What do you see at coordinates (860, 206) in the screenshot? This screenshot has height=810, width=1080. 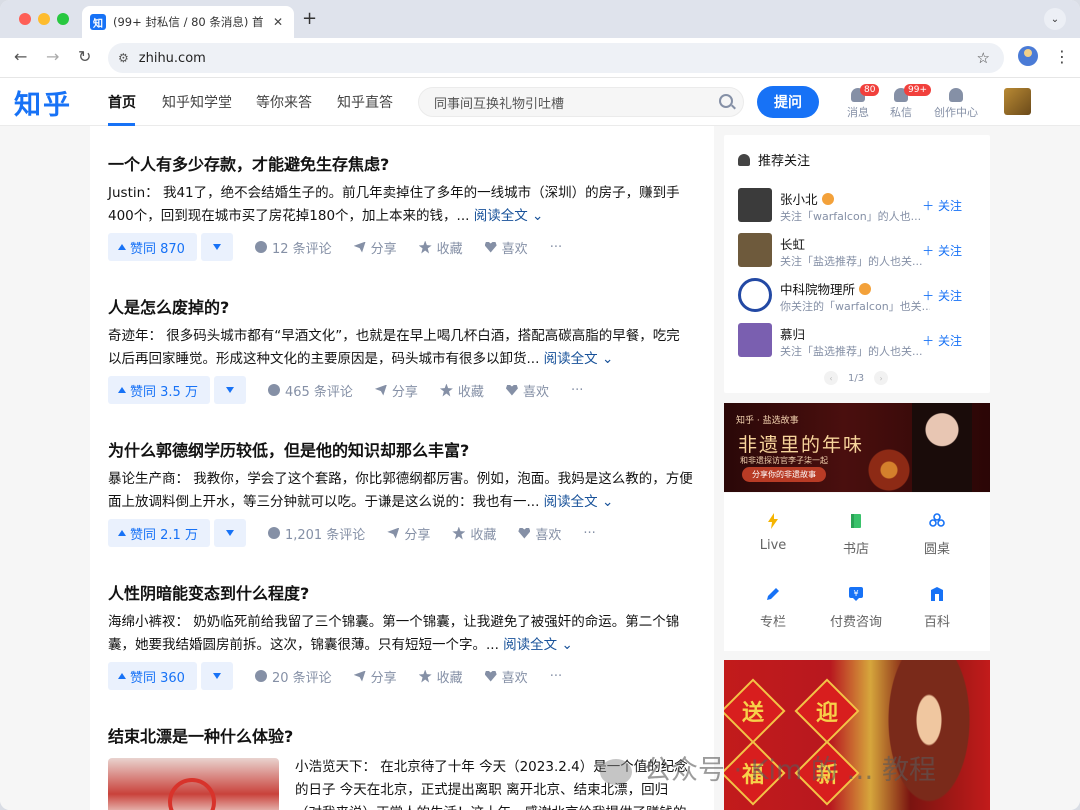 I see `recommended-user: 张小北 关注「warfalcon」的人也... ＋ 关注` at bounding box center [860, 206].